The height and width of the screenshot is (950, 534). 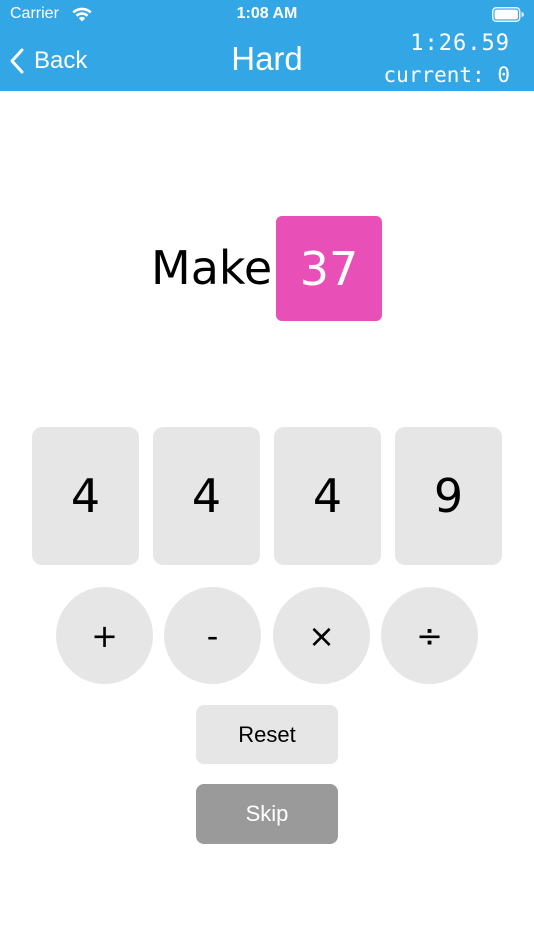 I want to click on divide-button: ÷, so click(x=429, y=635).